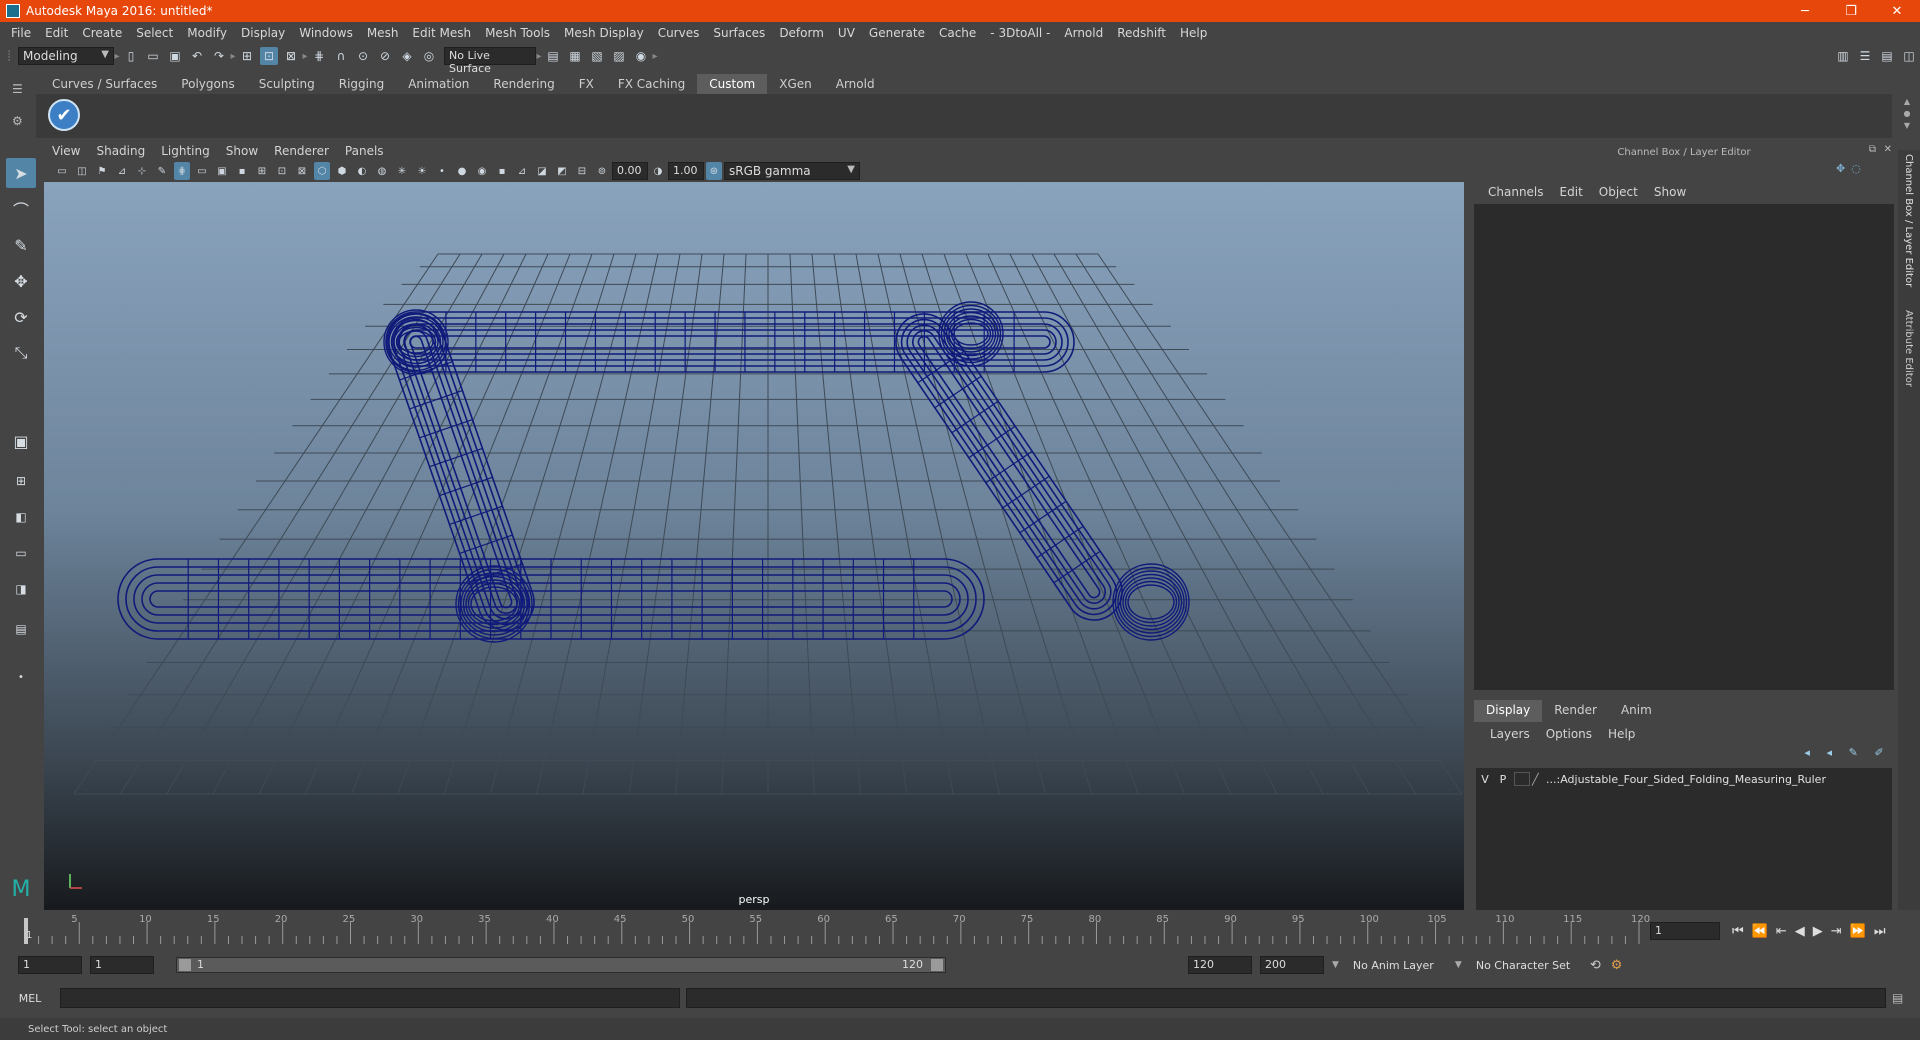  Describe the element at coordinates (1818, 931) in the screenshot. I see `play-forwards-icon: ▶` at that location.